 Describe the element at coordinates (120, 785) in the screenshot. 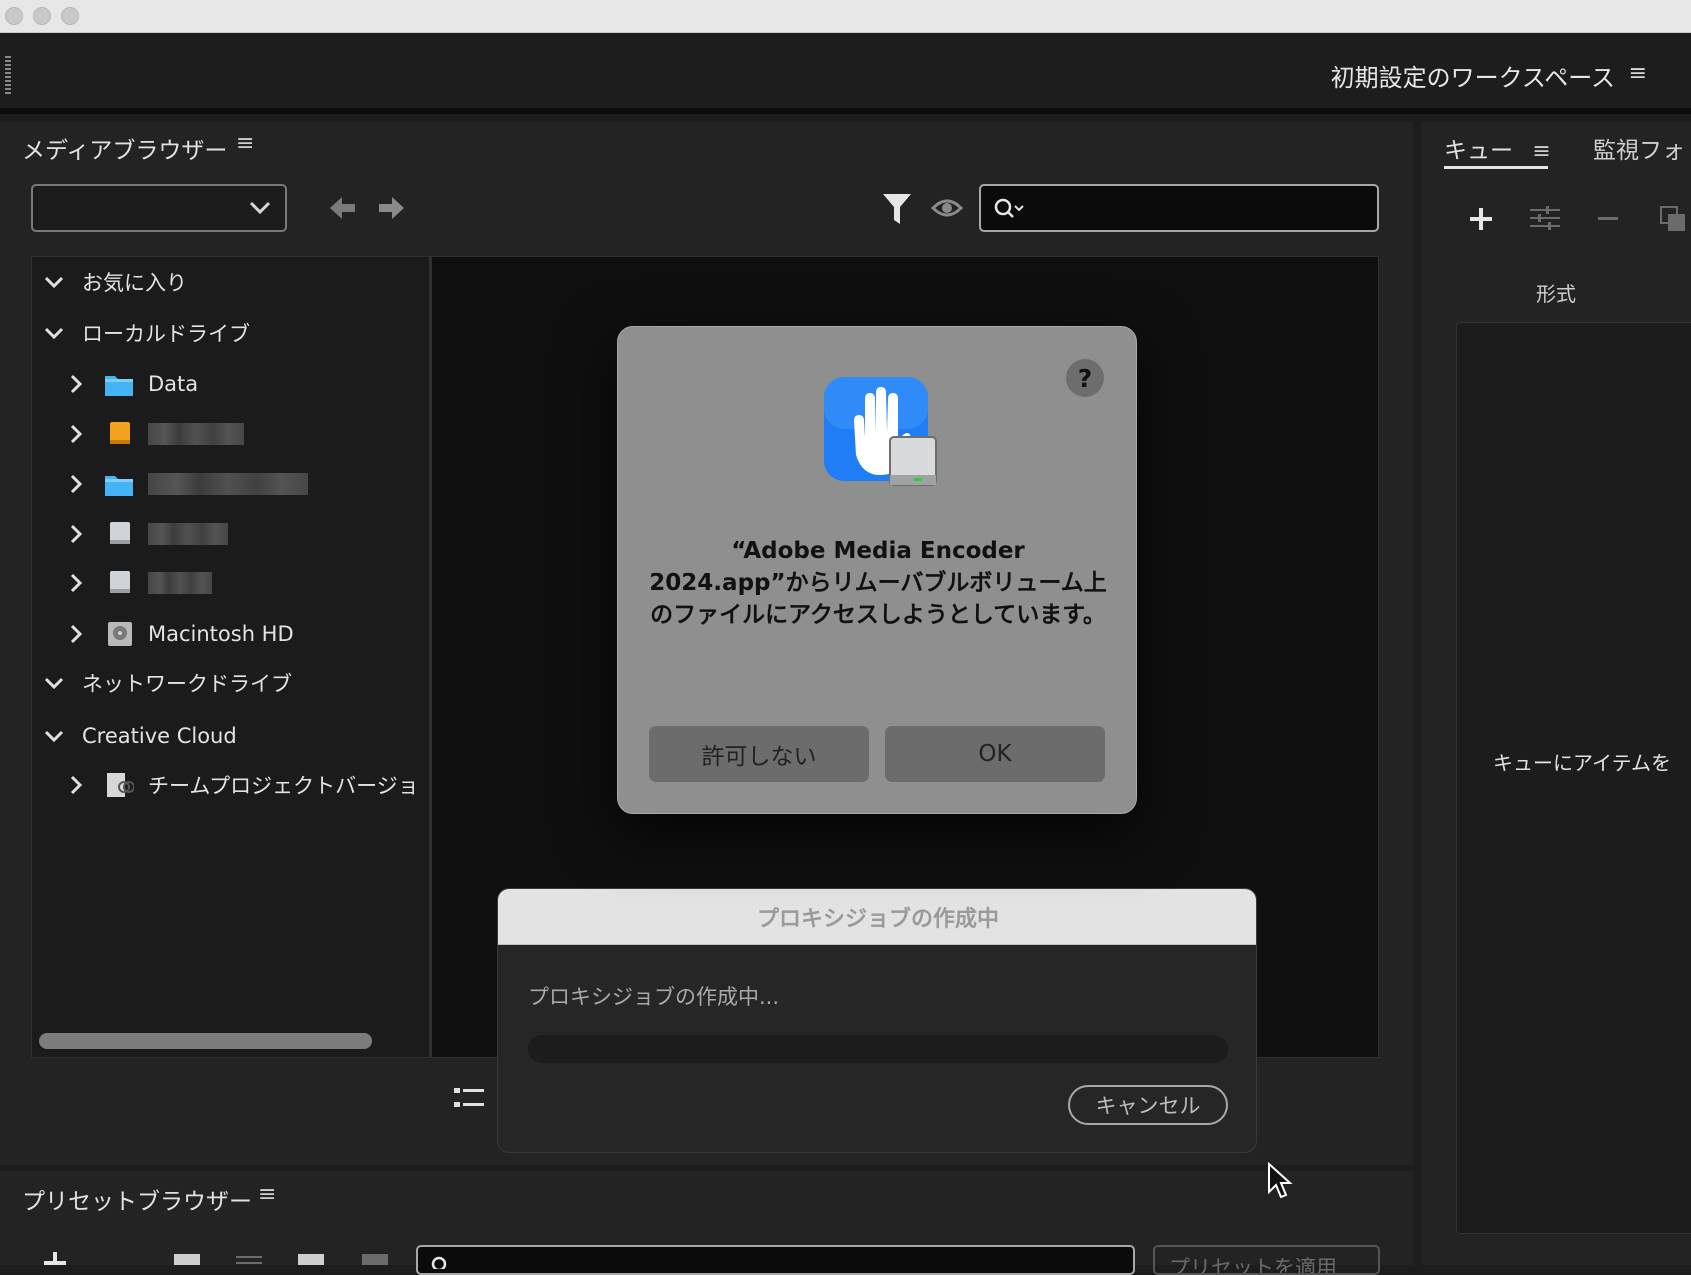

I see `team-project-icon` at that location.